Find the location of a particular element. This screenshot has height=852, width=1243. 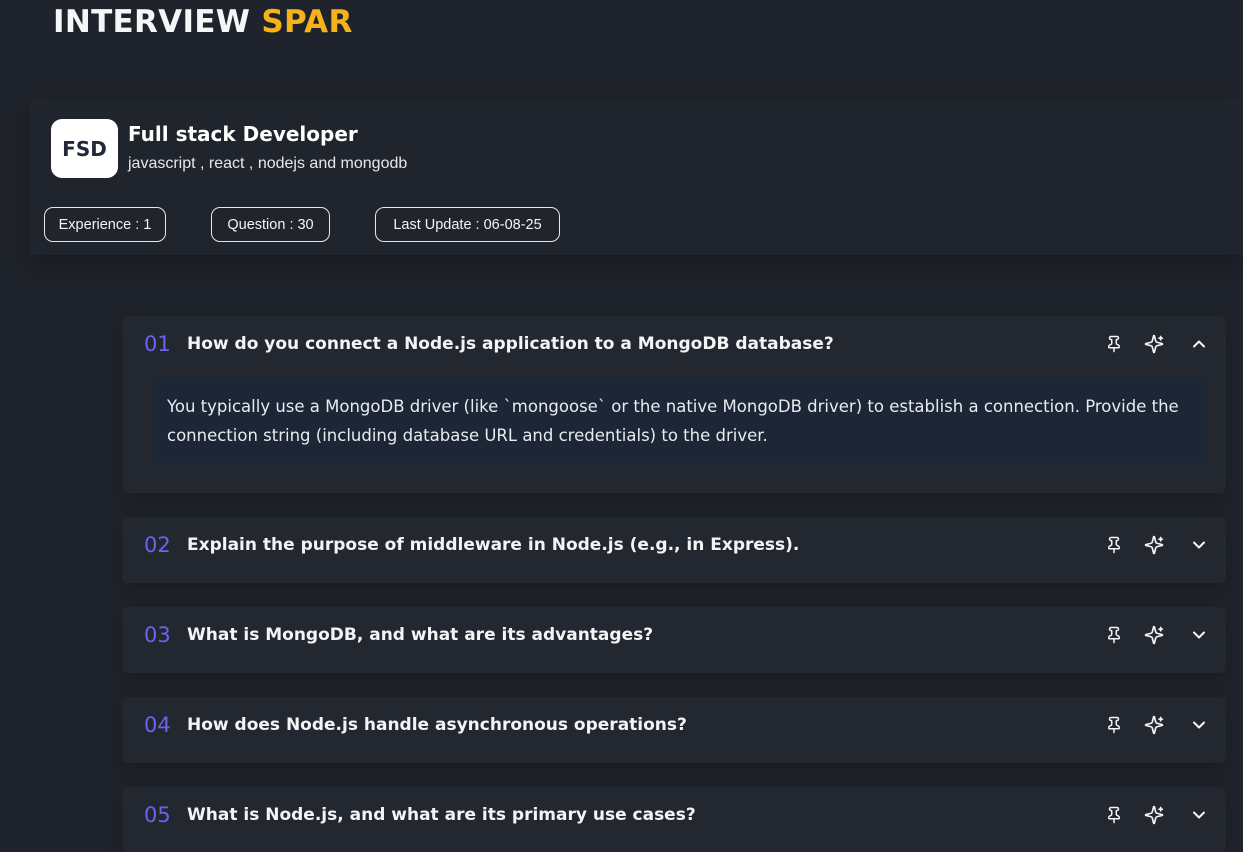

app-logo: INTERVIEW SPAR is located at coordinates (203, 22).